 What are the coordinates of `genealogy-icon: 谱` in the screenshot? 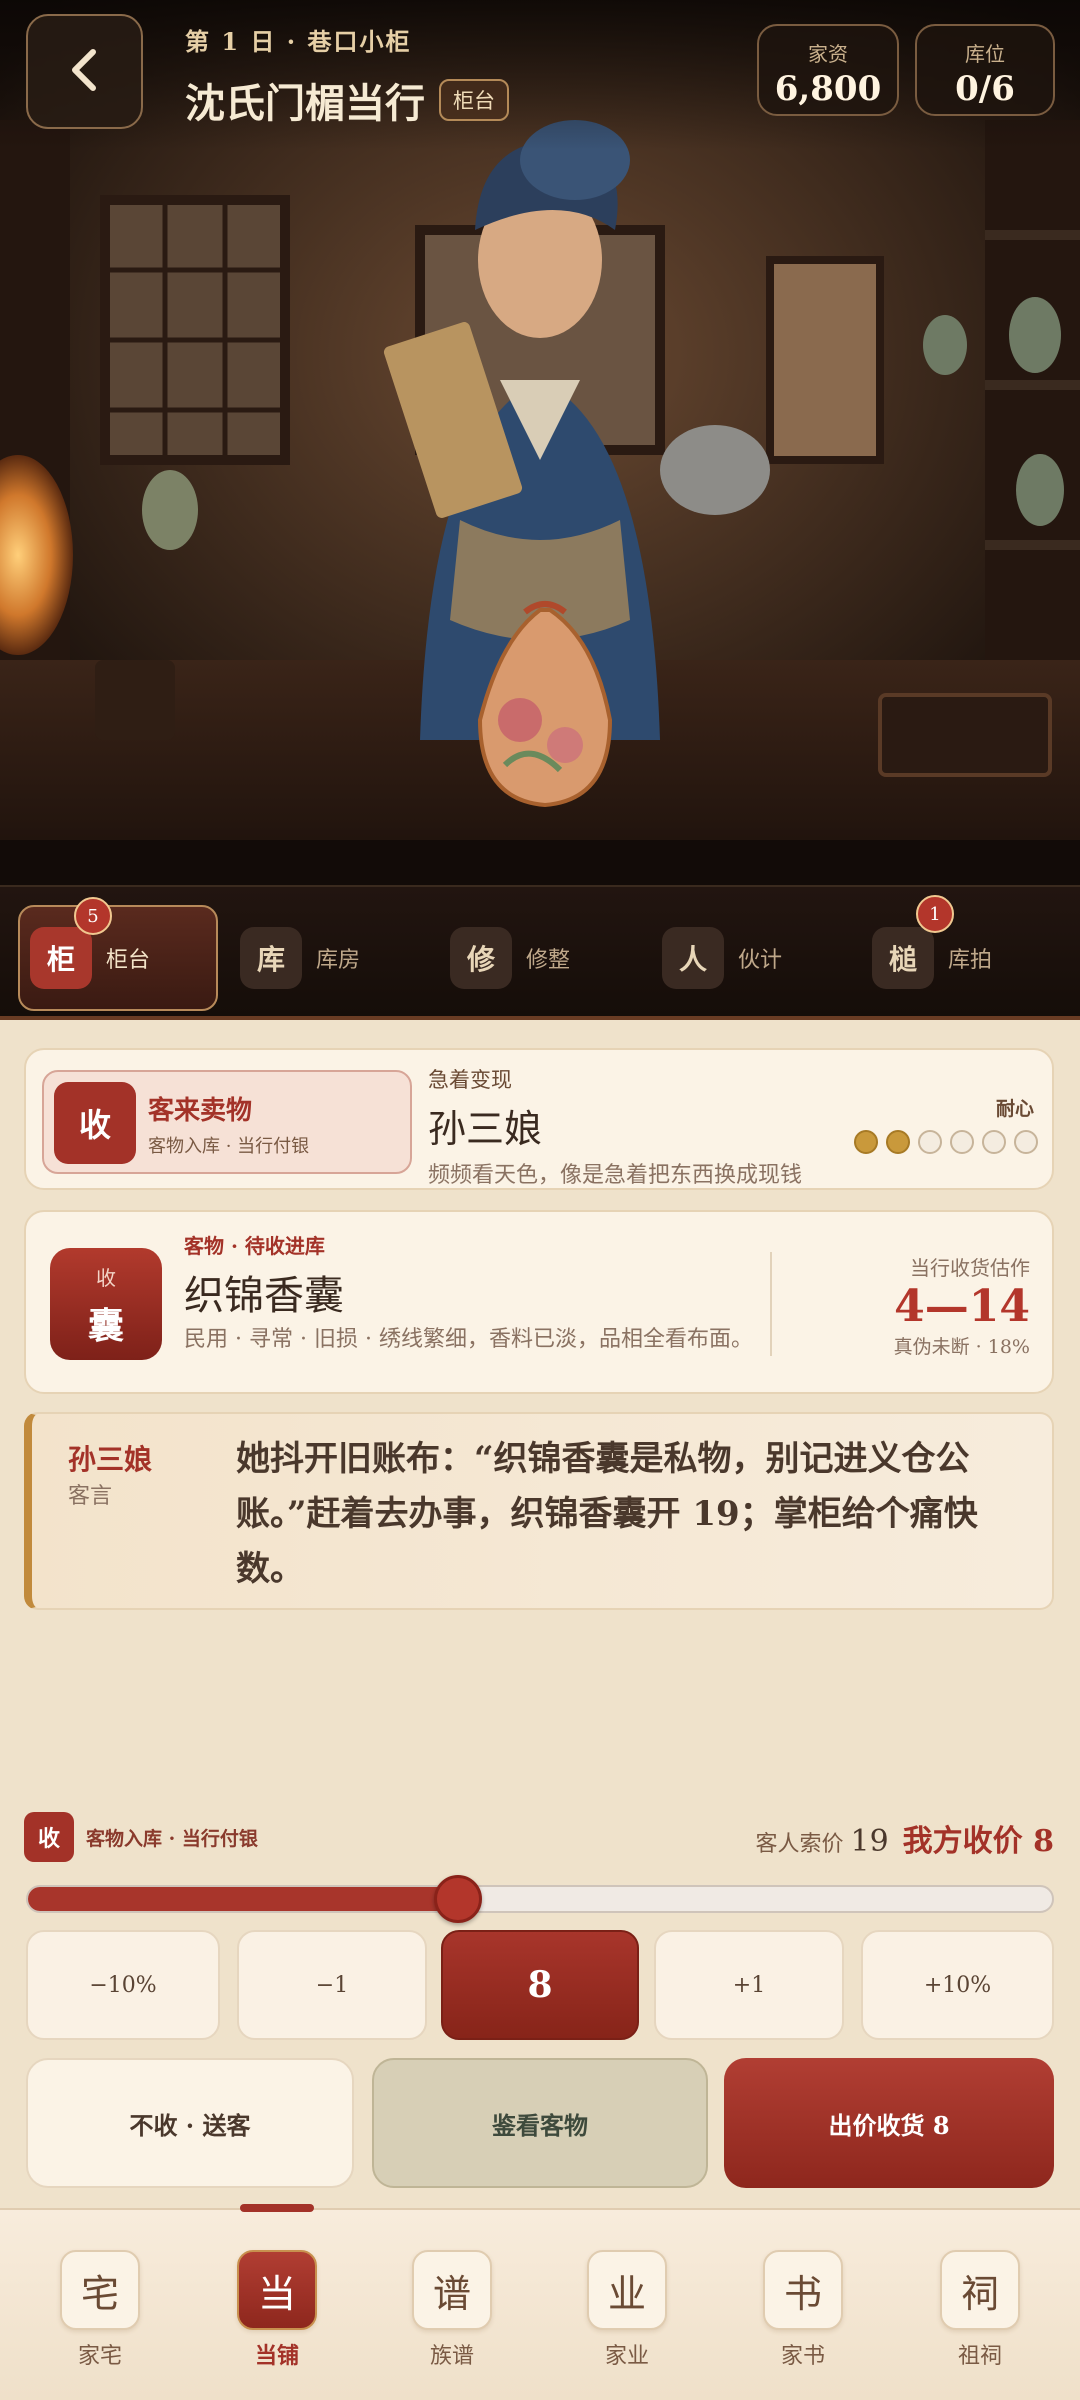 It's located at (452, 2290).